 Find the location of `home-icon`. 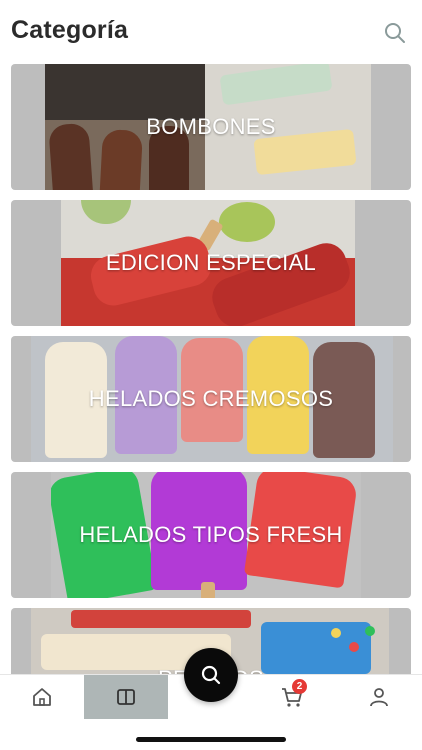

home-icon is located at coordinates (42, 697).